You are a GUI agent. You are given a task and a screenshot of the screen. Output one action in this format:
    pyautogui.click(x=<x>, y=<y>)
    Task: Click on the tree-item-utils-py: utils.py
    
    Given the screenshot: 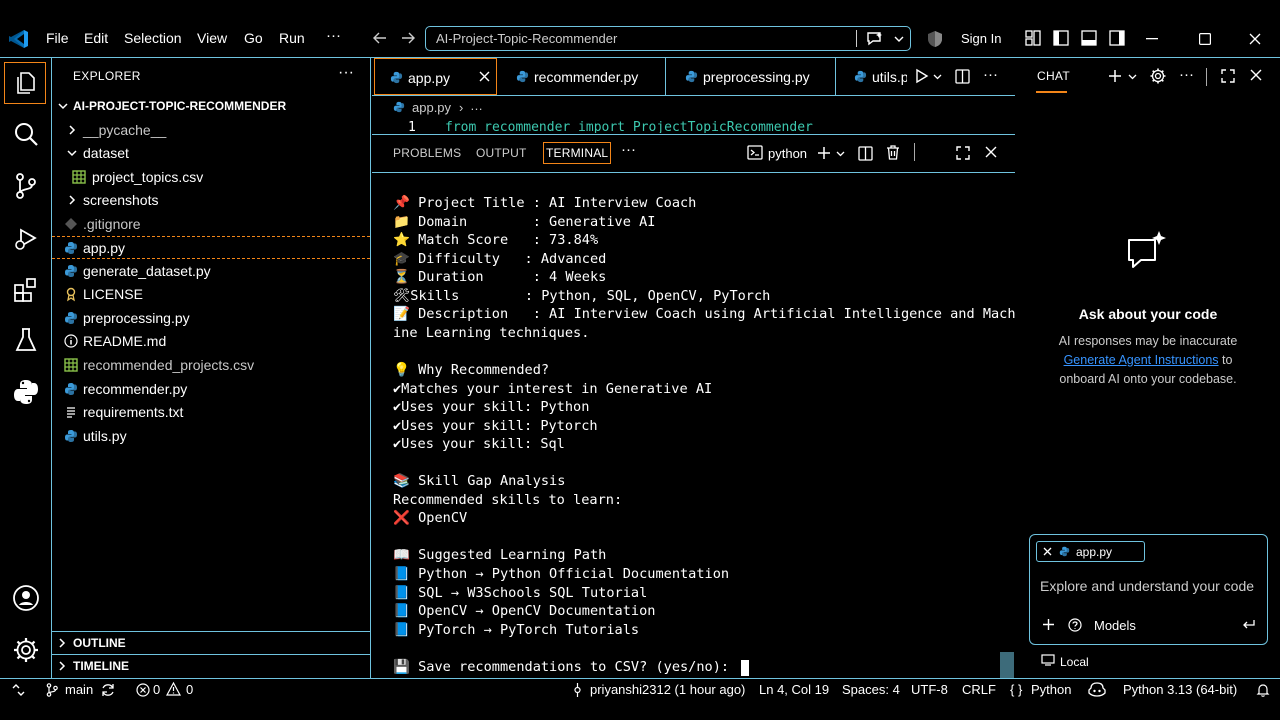 What is the action you would take?
    pyautogui.click(x=211, y=436)
    